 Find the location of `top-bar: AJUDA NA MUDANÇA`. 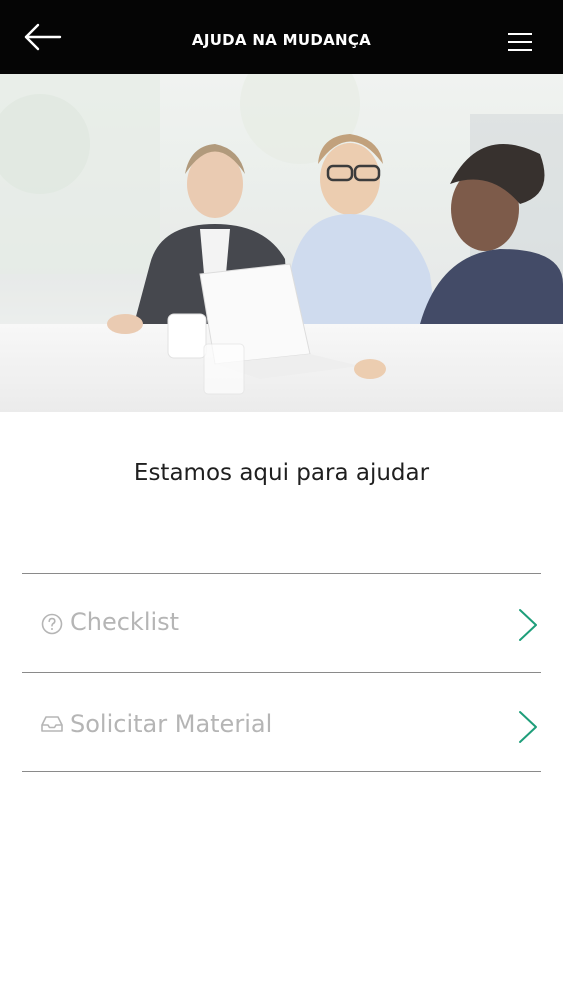

top-bar: AJUDA NA MUDANÇA is located at coordinates (281, 37).